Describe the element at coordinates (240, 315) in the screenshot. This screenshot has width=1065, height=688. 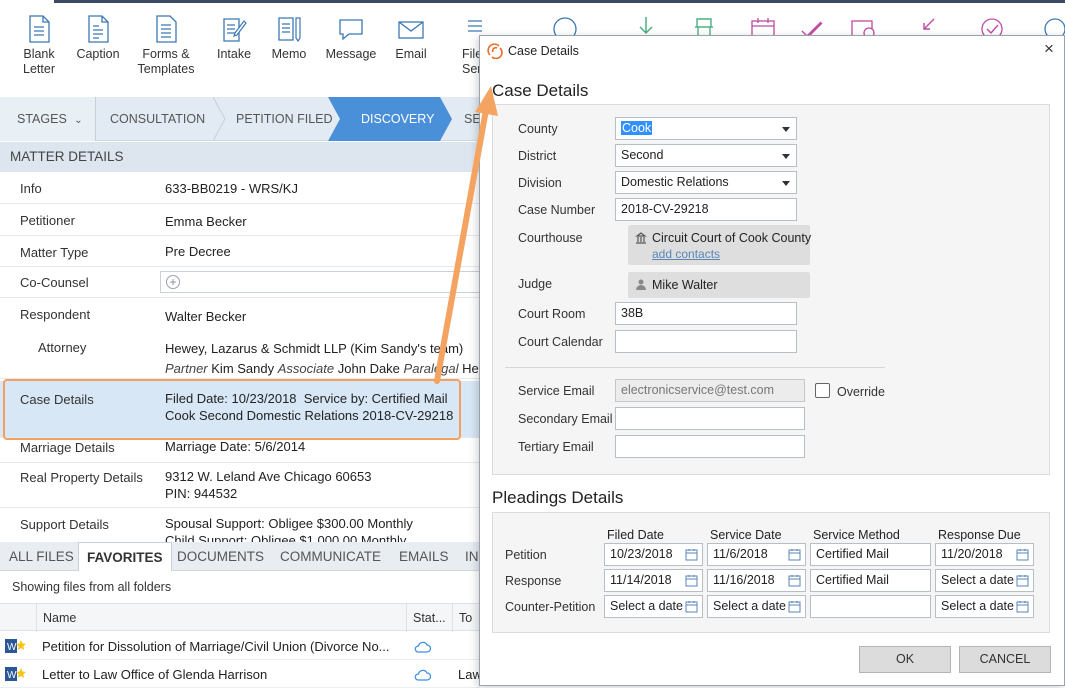
I see `respondent-row: Respondent Walter Becker` at that location.